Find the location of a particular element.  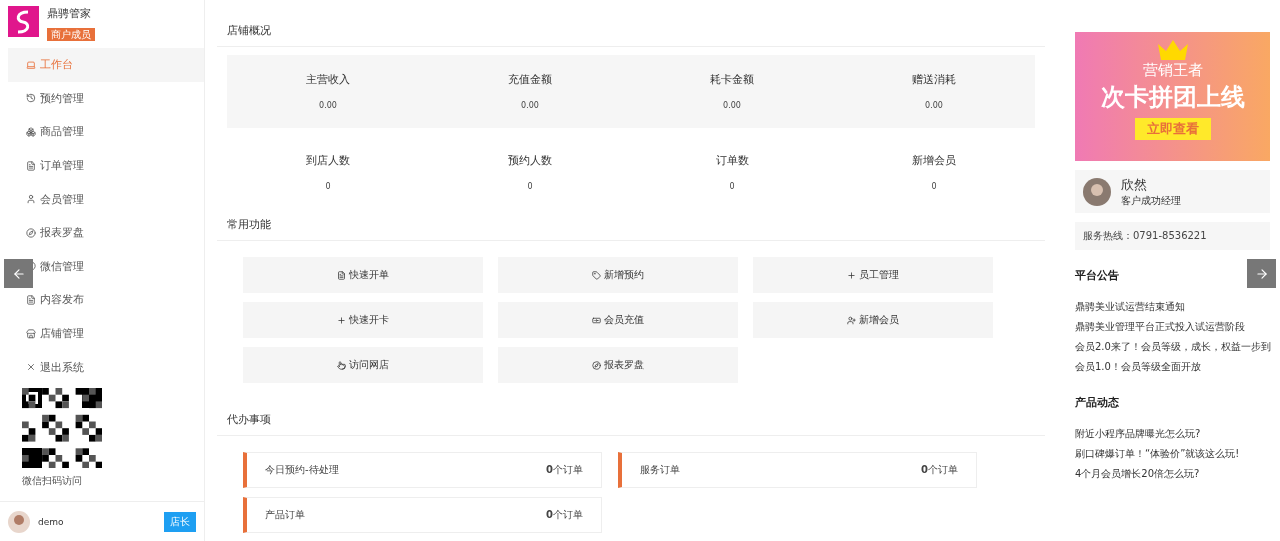

notice-link: 会员2.0来了！会员等级，成长，权益一步到 is located at coordinates (1172, 347).